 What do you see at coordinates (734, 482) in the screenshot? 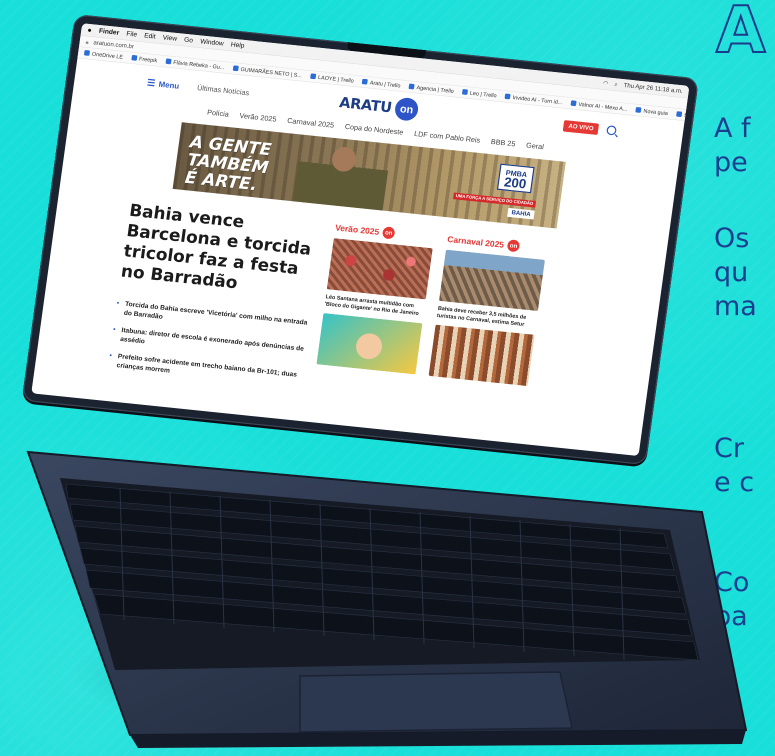
I see `side-text-line: e c` at bounding box center [734, 482].